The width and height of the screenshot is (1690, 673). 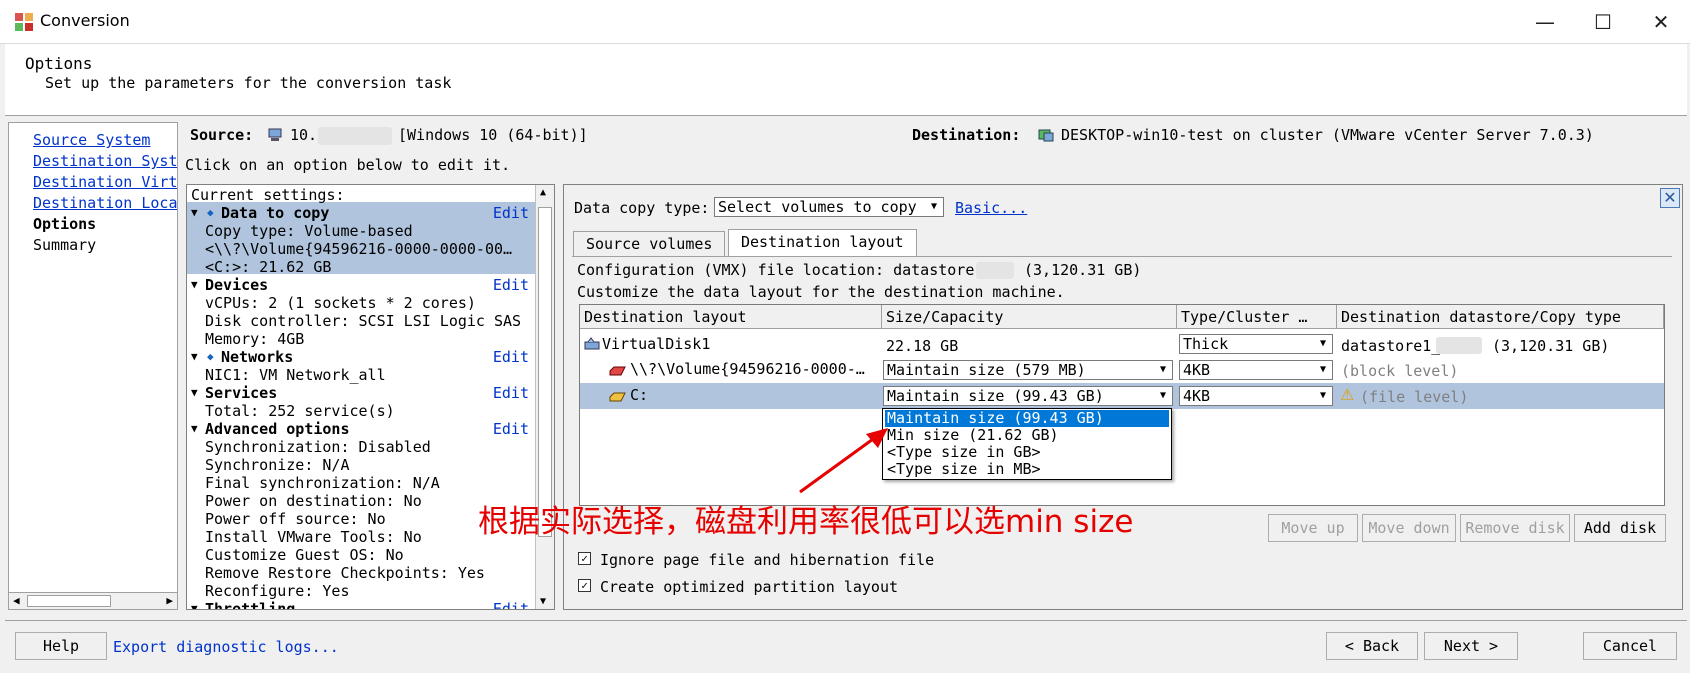 I want to click on help-button: Help, so click(x=61, y=646).